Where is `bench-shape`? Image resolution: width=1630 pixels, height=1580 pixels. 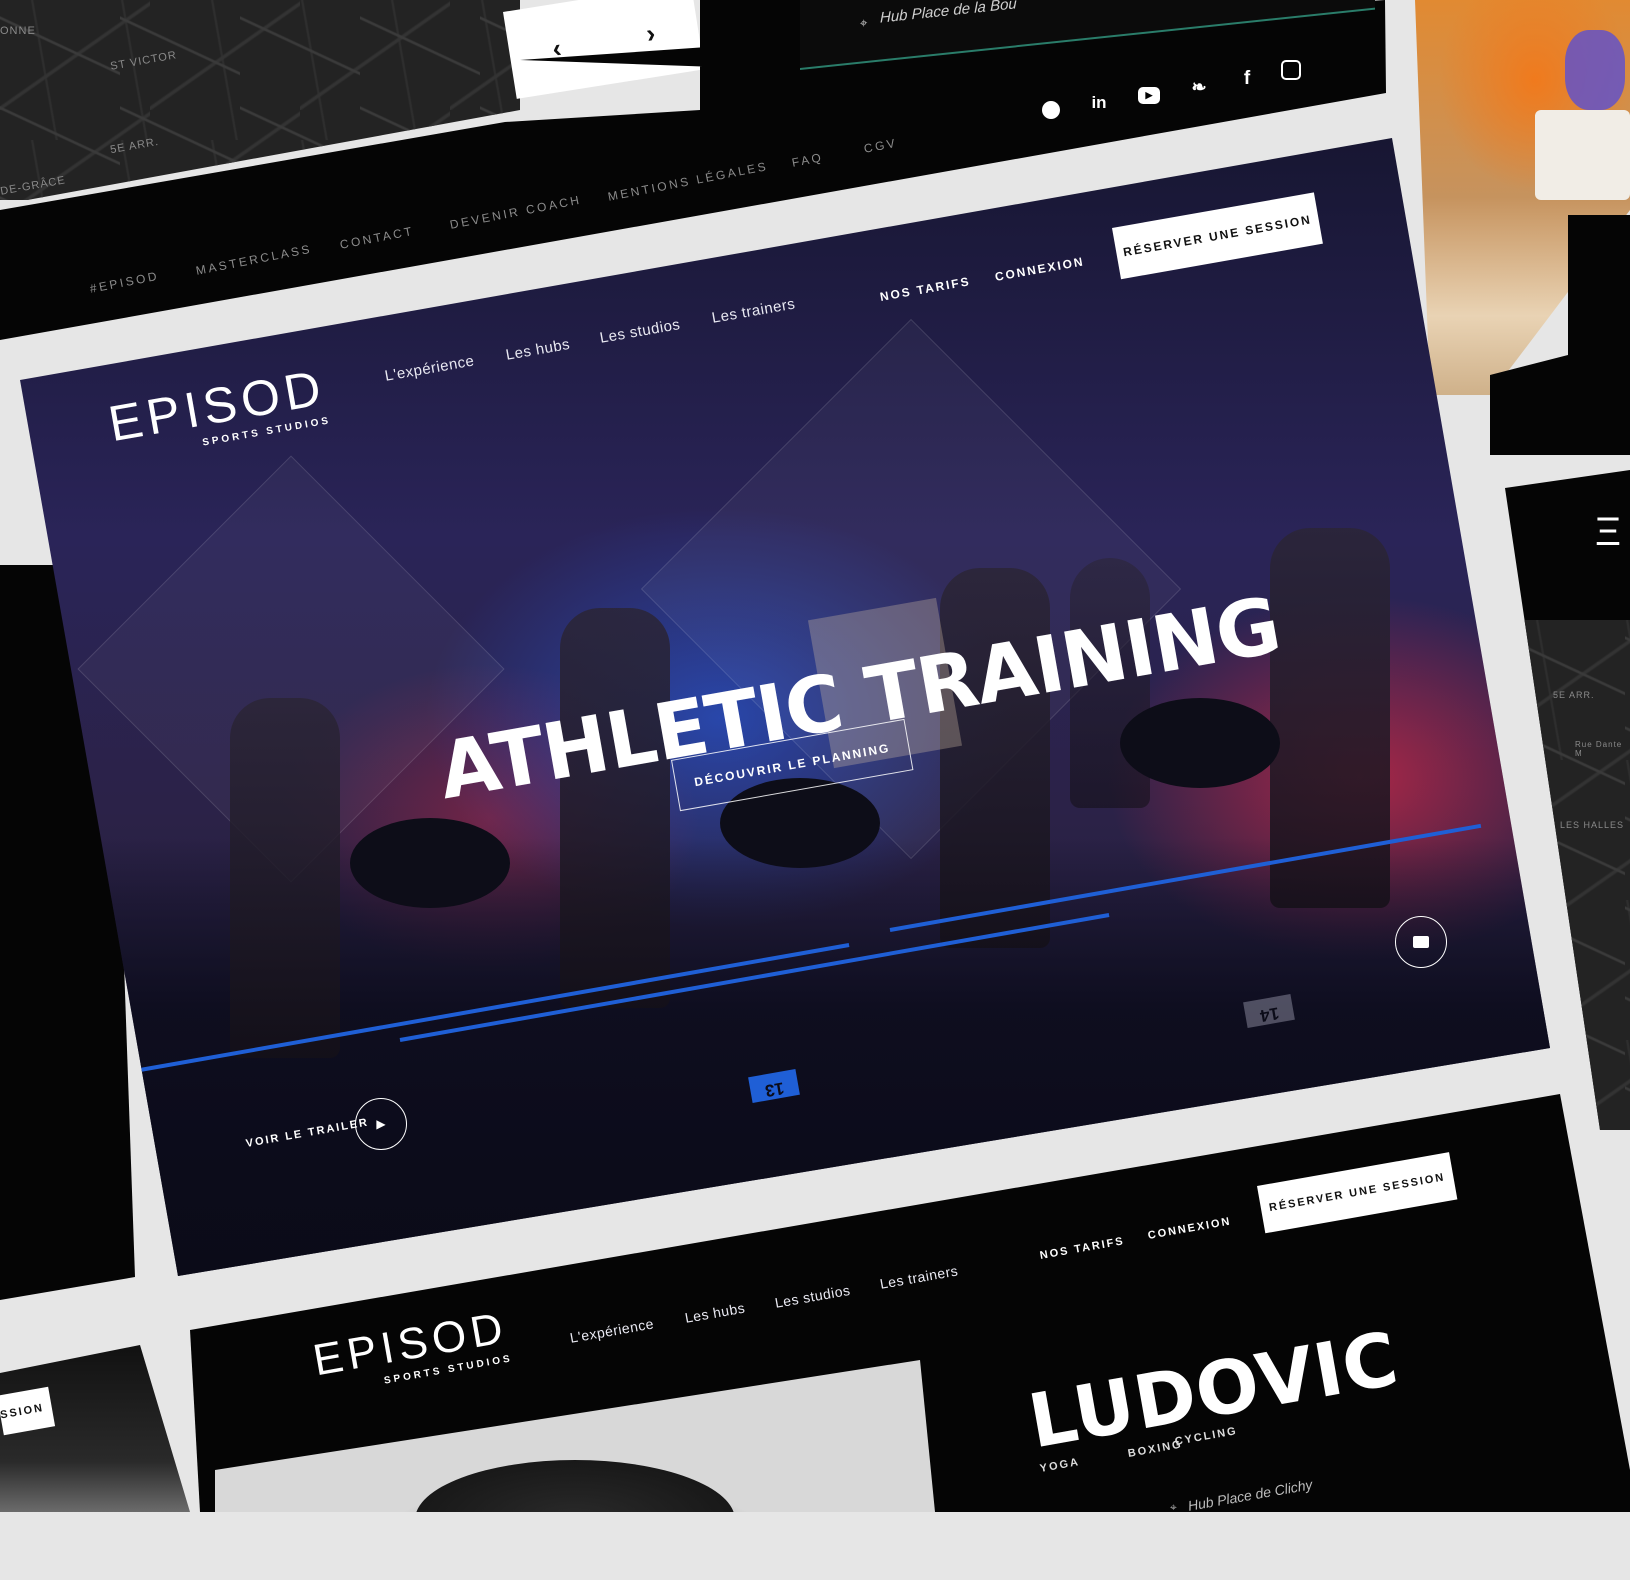
bench-shape is located at coordinates (1582, 155).